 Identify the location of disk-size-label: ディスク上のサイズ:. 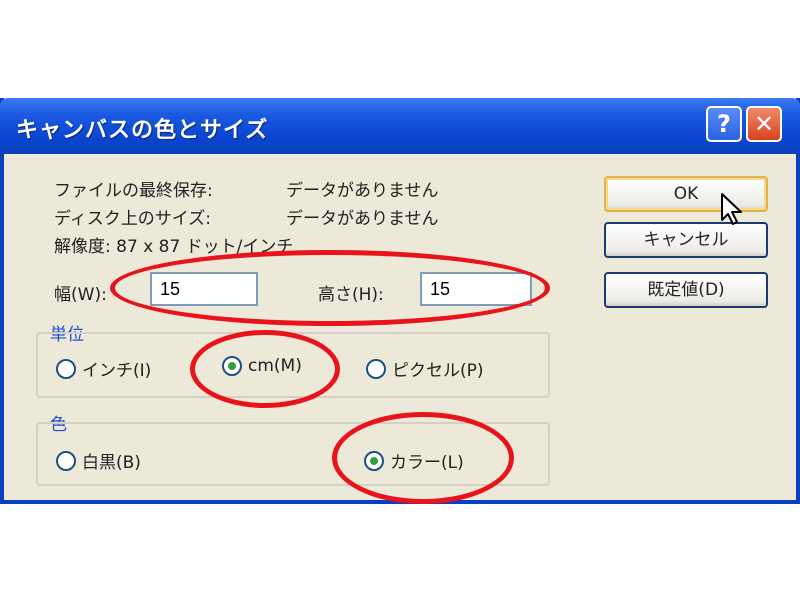
(133, 219).